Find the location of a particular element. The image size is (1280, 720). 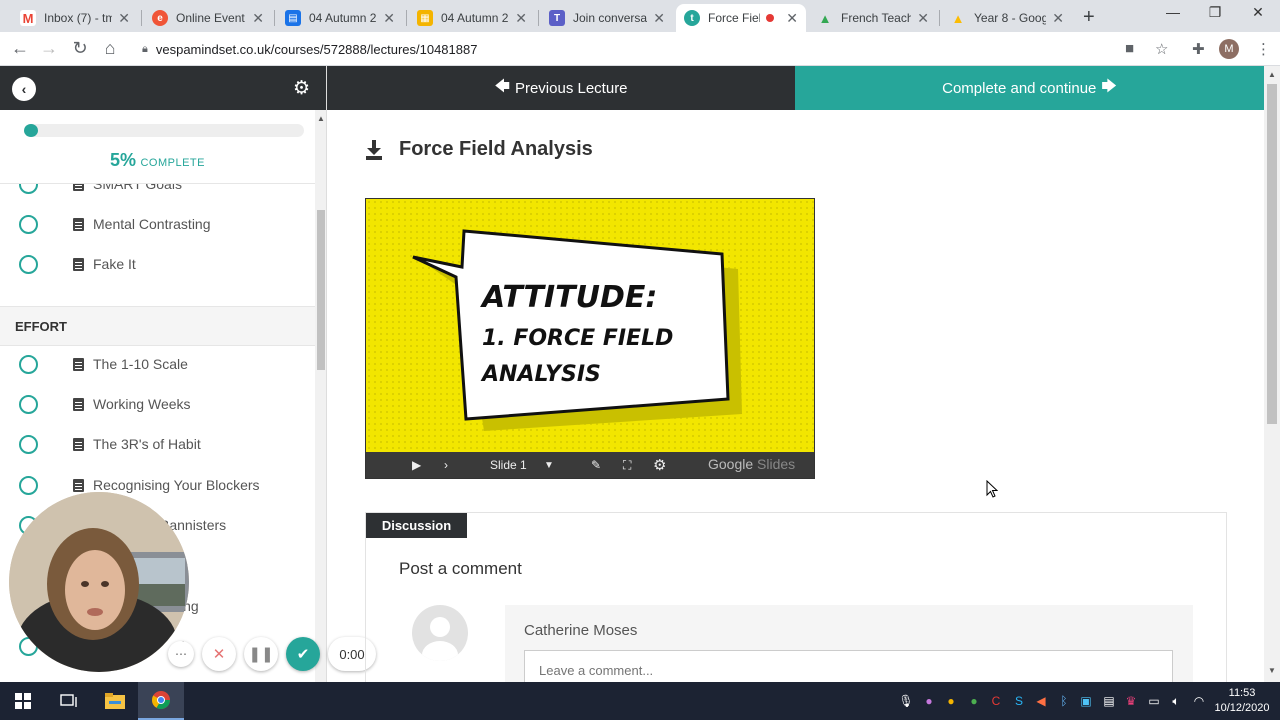

new-tab-button: + is located at coordinates (1089, 17).